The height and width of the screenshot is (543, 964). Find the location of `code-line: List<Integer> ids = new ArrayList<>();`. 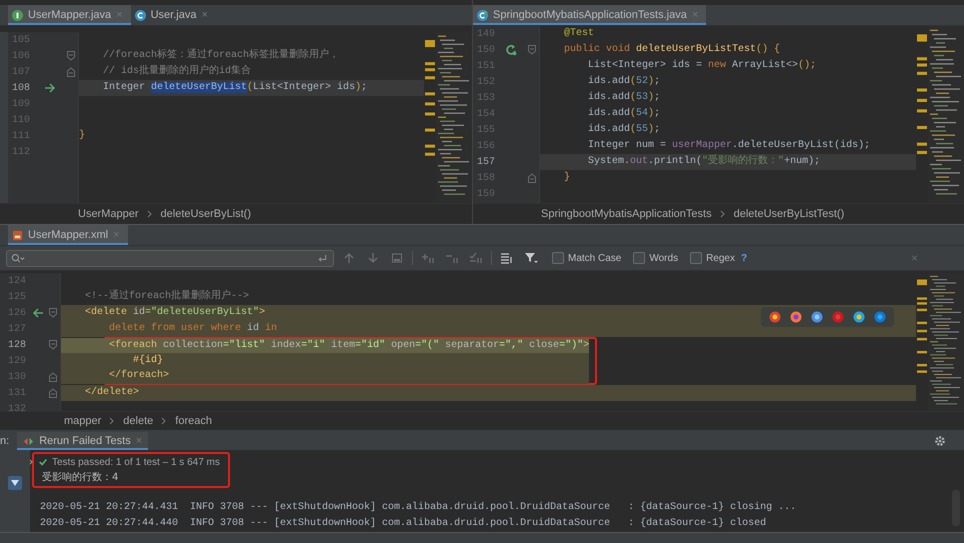

code-line: List<Integer> ids = new ArrayList<>(); is located at coordinates (702, 65).